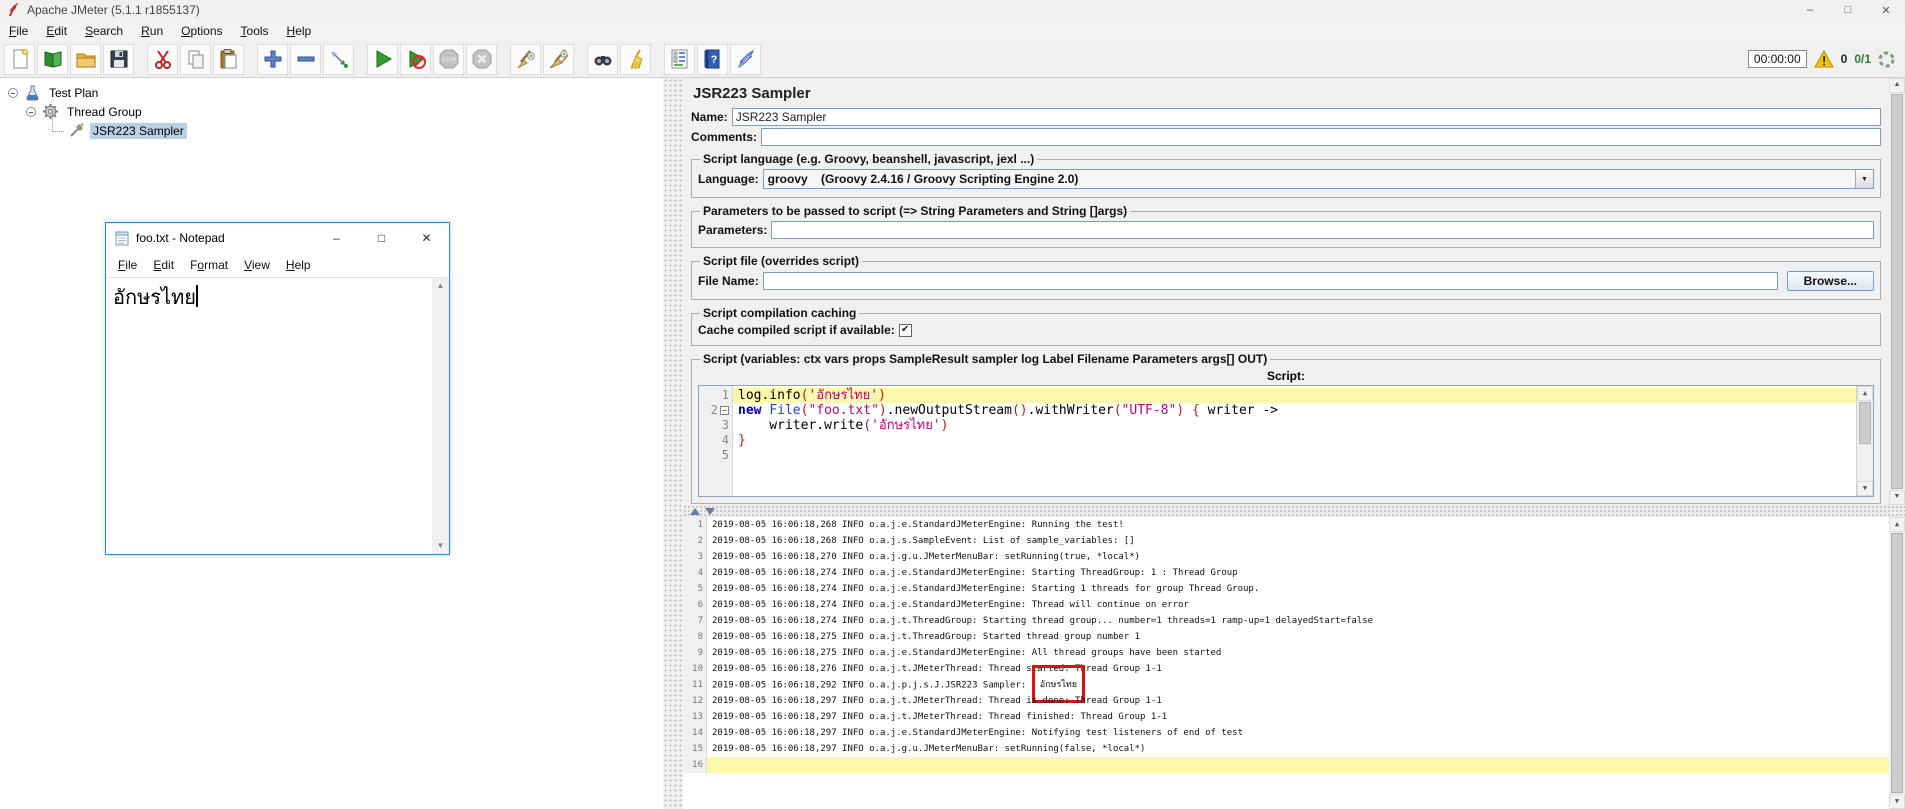  Describe the element at coordinates (1297, 455) in the screenshot. I see `script-line` at that location.